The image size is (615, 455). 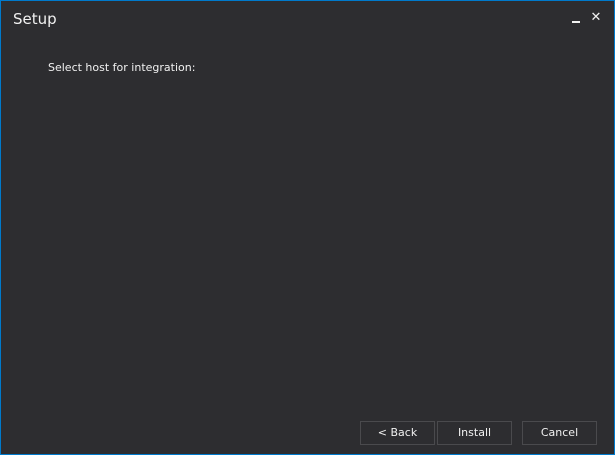 I want to click on back-button: < Back, so click(x=397, y=433).